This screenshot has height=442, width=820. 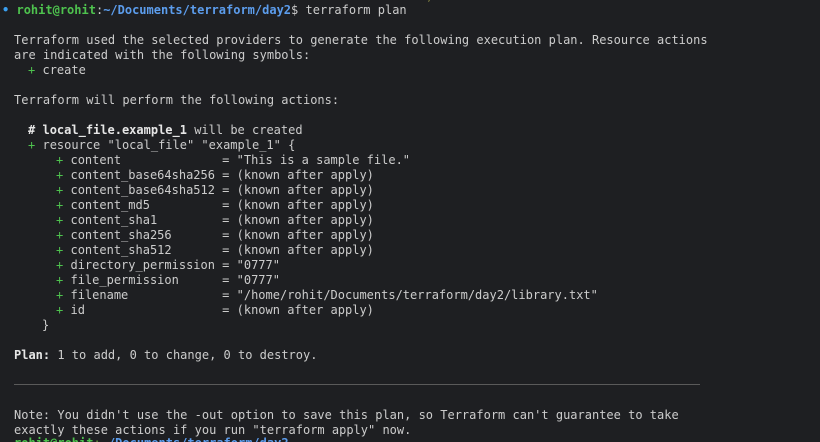 What do you see at coordinates (114, 130) in the screenshot?
I see `resource-address: local_file.example_1` at bounding box center [114, 130].